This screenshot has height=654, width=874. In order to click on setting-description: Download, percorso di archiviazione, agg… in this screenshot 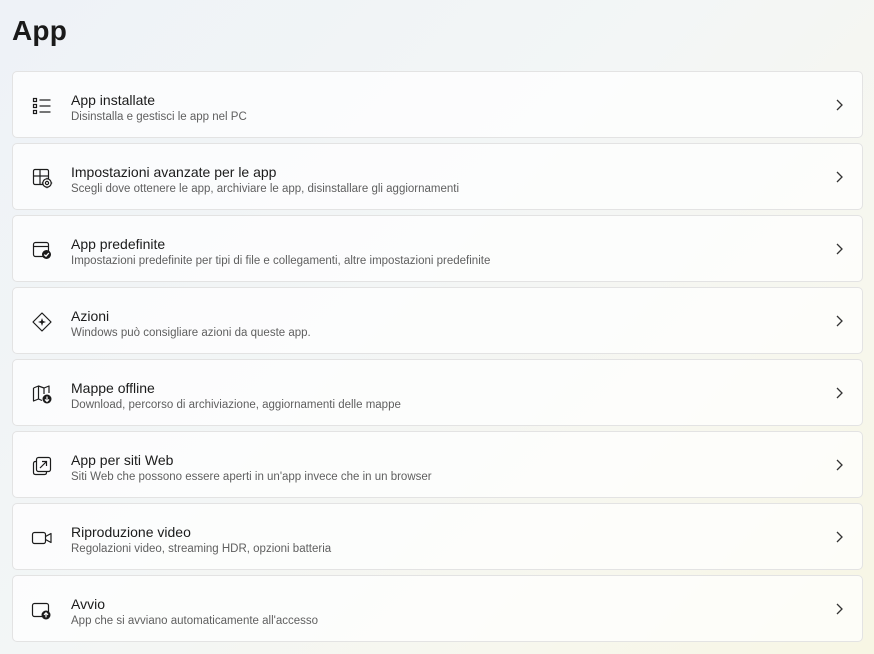, I will do `click(236, 405)`.